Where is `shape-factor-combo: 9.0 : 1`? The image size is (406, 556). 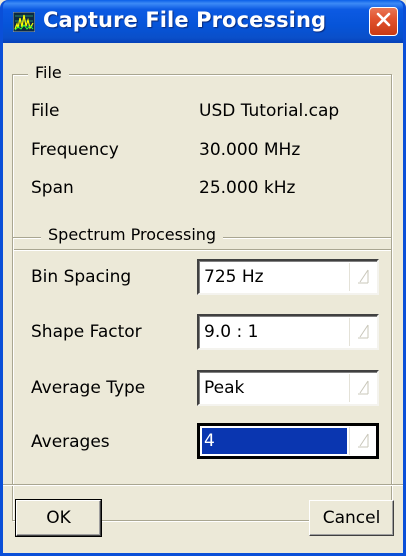 shape-factor-combo: 9.0 : 1 is located at coordinates (288, 332).